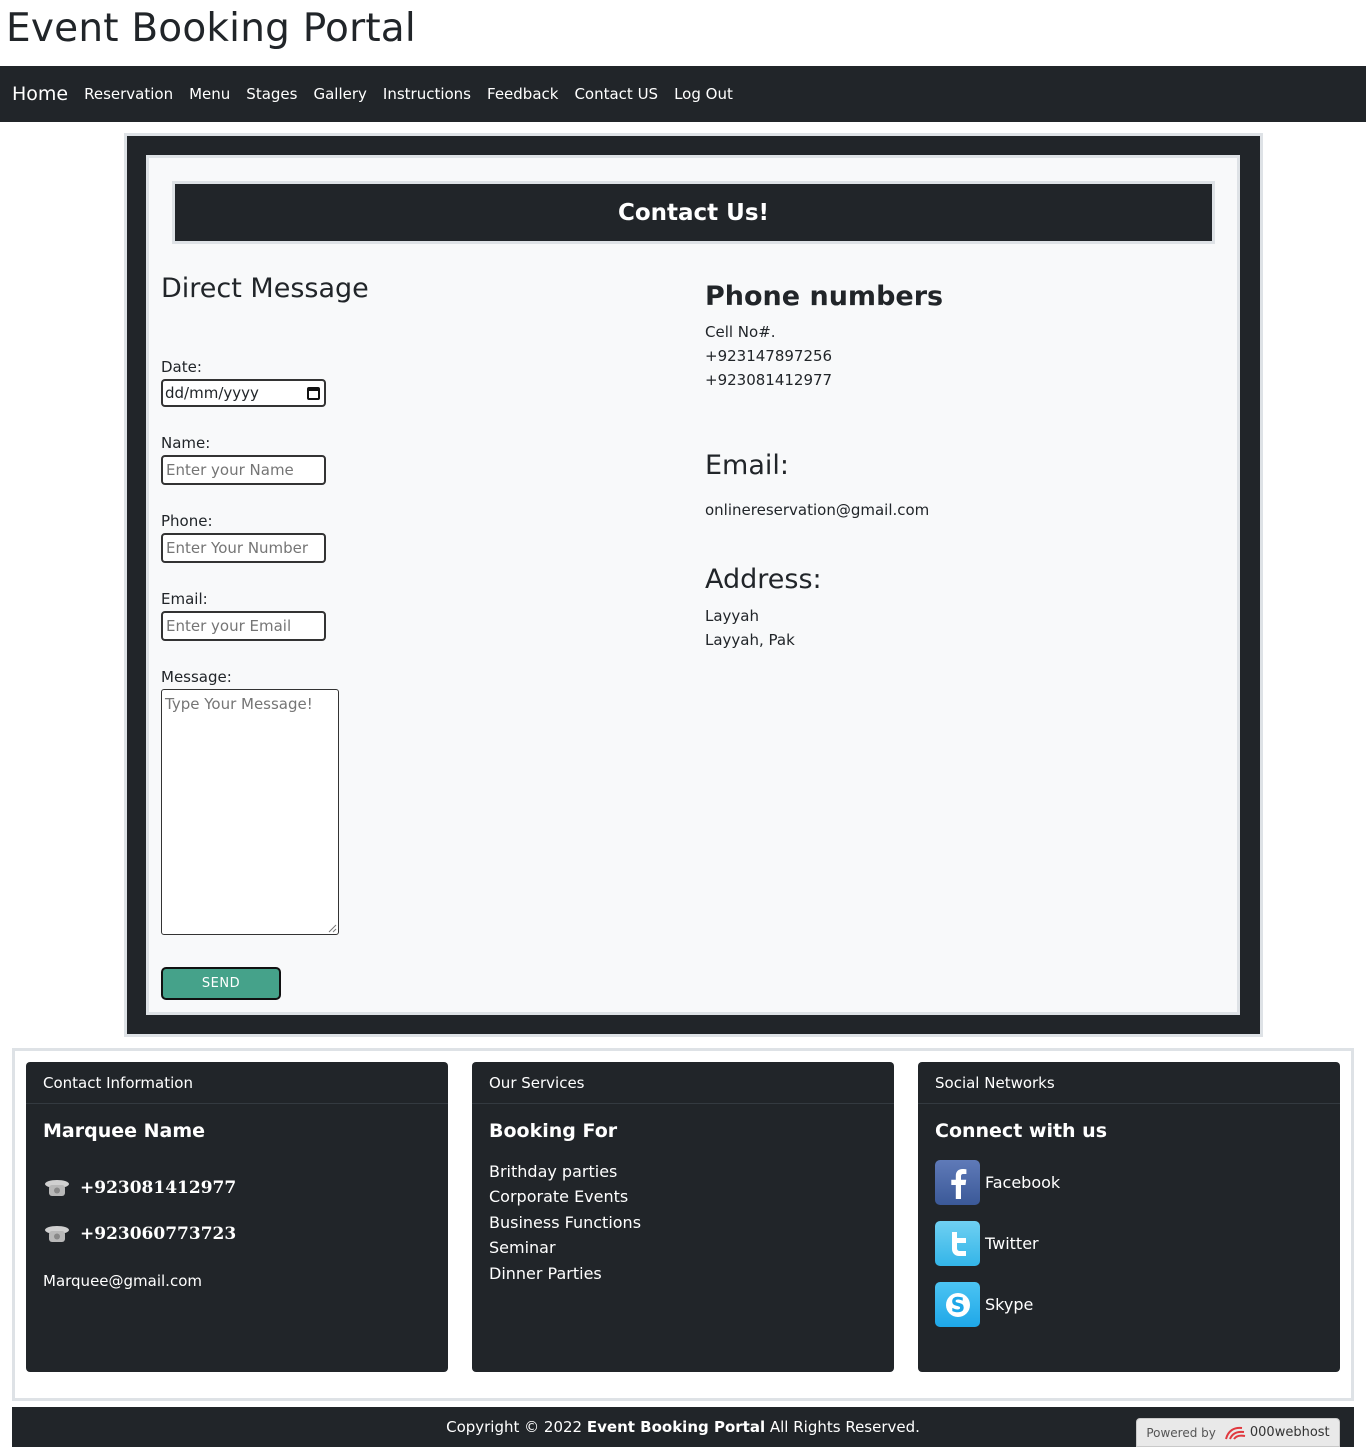  I want to click on webhost-logo-icon, so click(1235, 1433).